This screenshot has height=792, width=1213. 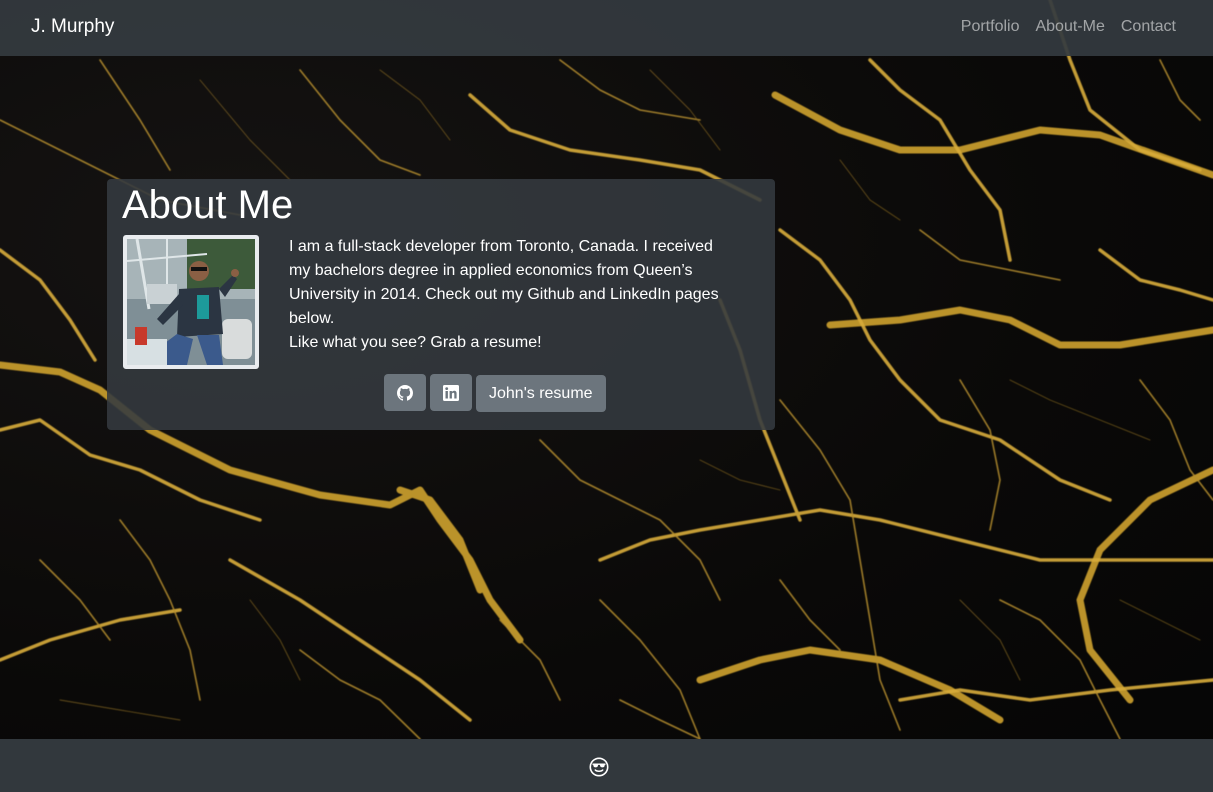 I want to click on page-title: About Me, so click(x=208, y=205).